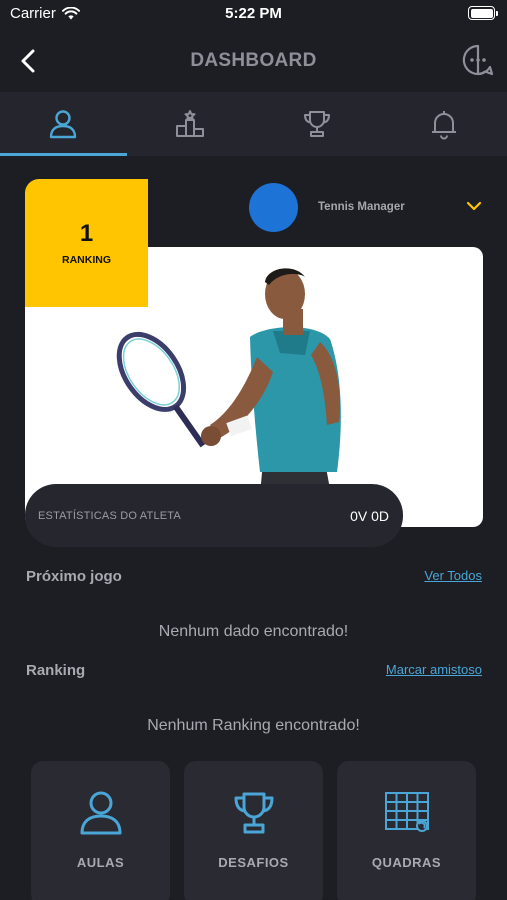 This screenshot has height=900, width=507. I want to click on club-name: Tennis Manager, so click(361, 207).